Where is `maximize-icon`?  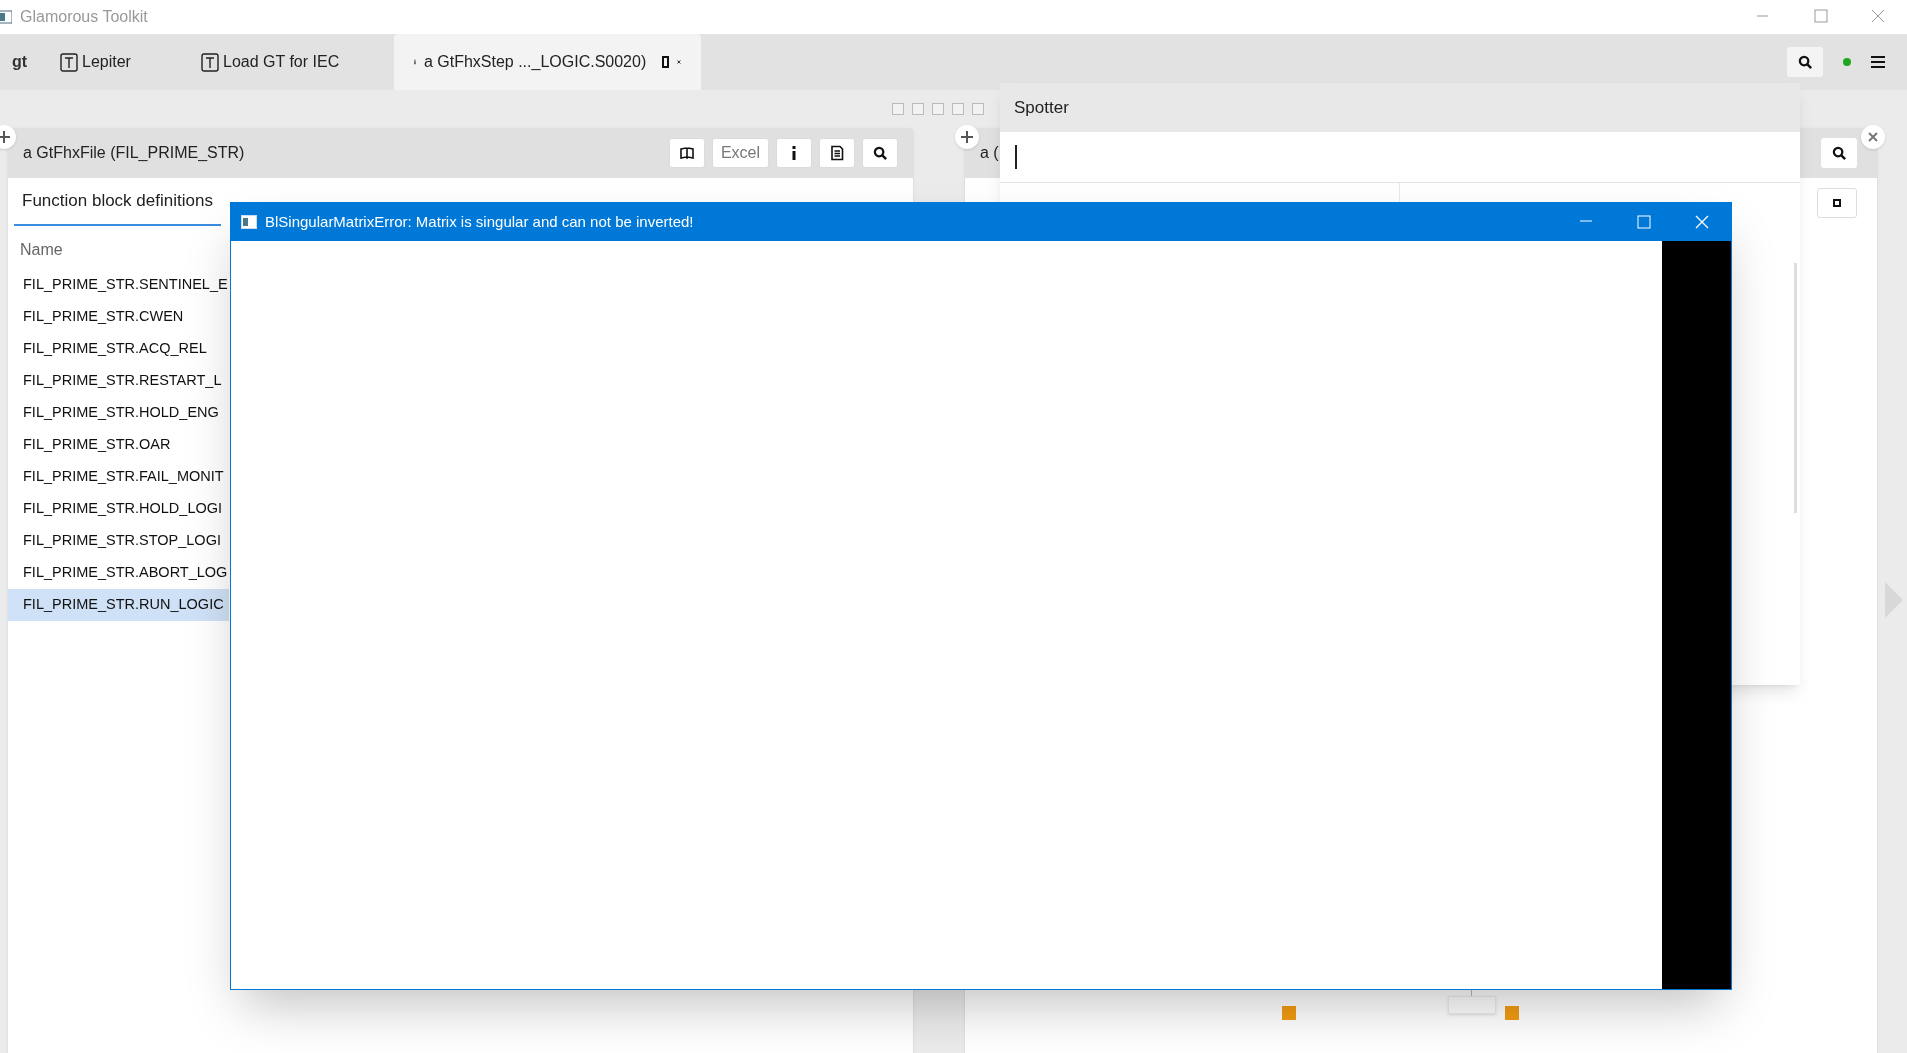
maximize-icon is located at coordinates (666, 62).